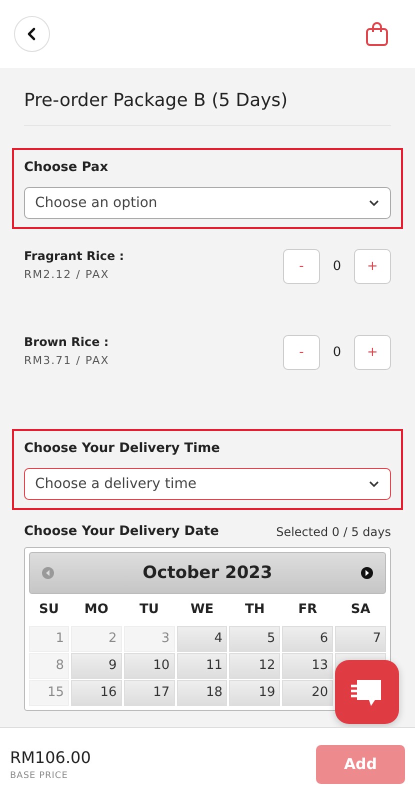 This screenshot has width=415, height=800. Describe the element at coordinates (308, 666) in the screenshot. I see `calendar-day: 13` at that location.